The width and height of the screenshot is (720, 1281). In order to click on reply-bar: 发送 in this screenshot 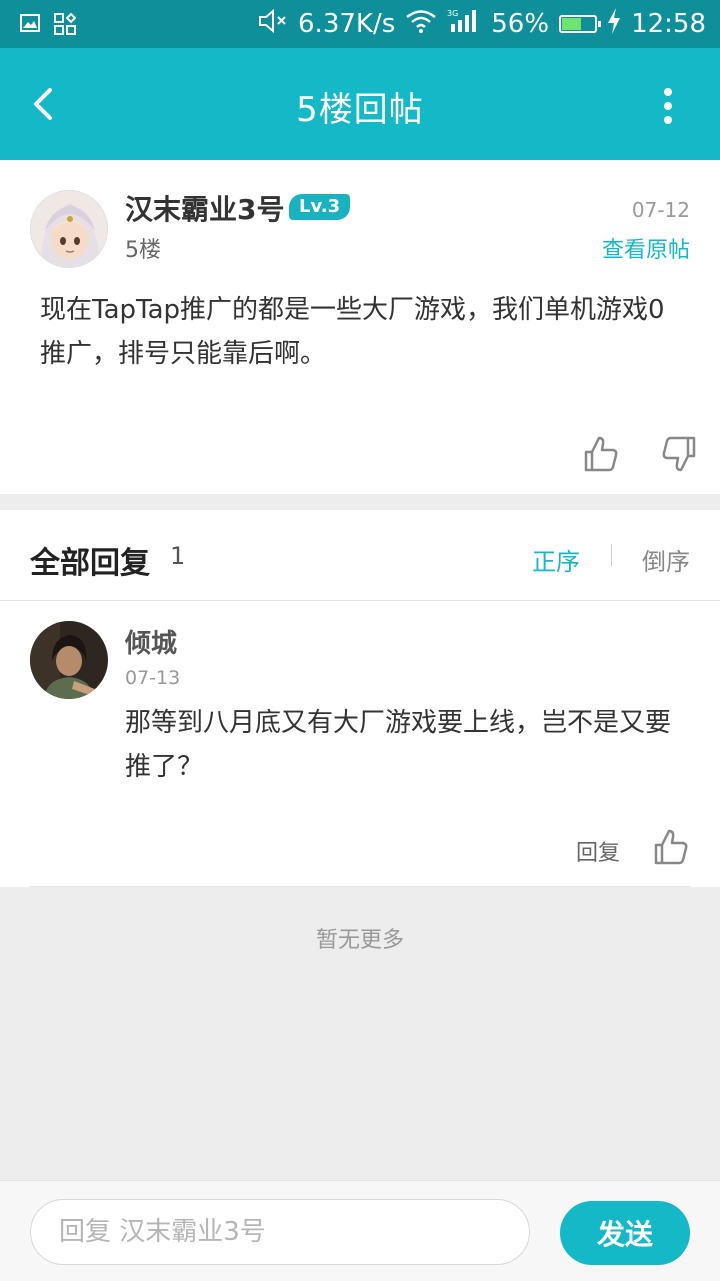, I will do `click(360, 1230)`.